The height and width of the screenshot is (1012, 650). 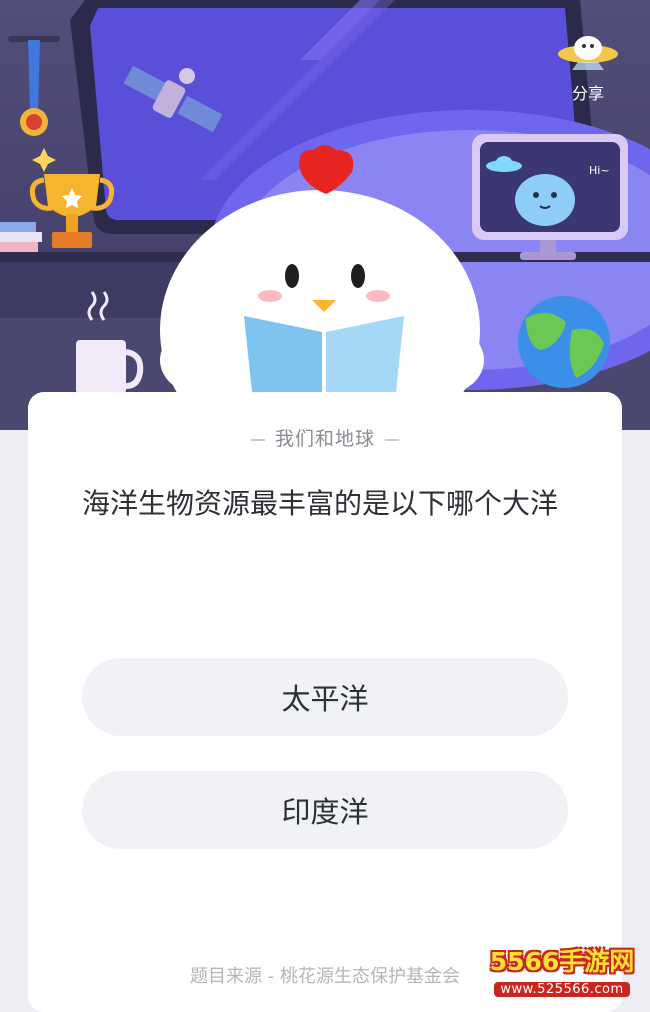 What do you see at coordinates (392, 439) in the screenshot?
I see `divider-right` at bounding box center [392, 439].